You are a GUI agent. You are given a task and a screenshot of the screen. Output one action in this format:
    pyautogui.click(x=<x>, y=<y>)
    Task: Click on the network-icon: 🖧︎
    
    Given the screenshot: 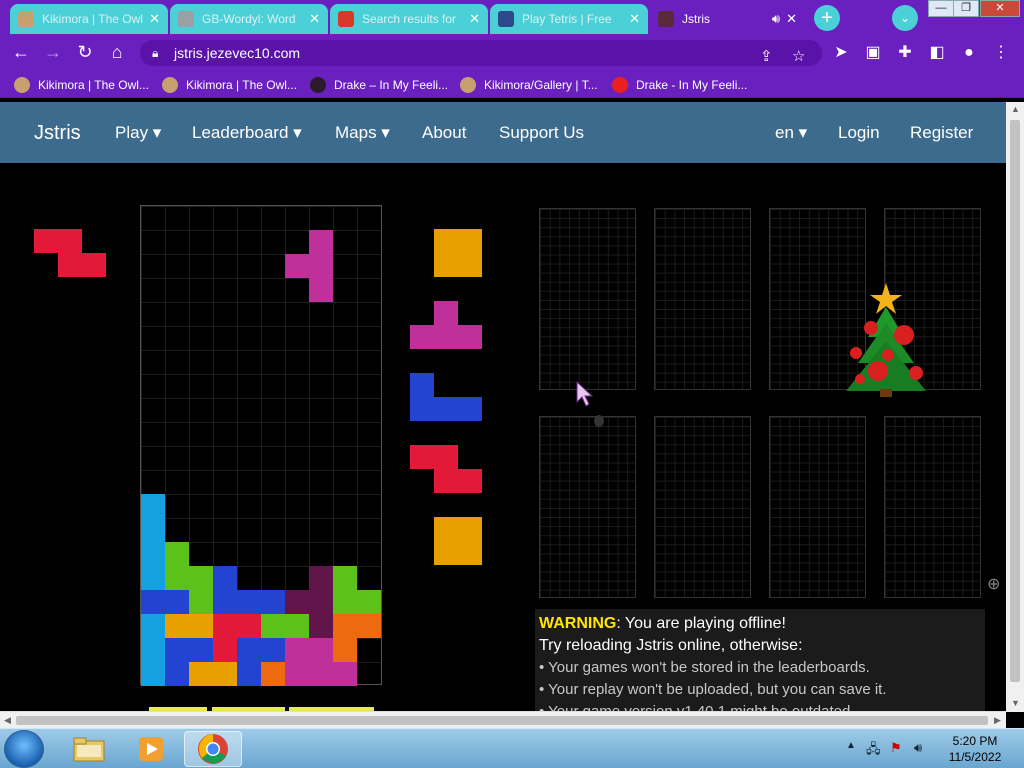 What is the action you would take?
    pyautogui.click(x=873, y=751)
    